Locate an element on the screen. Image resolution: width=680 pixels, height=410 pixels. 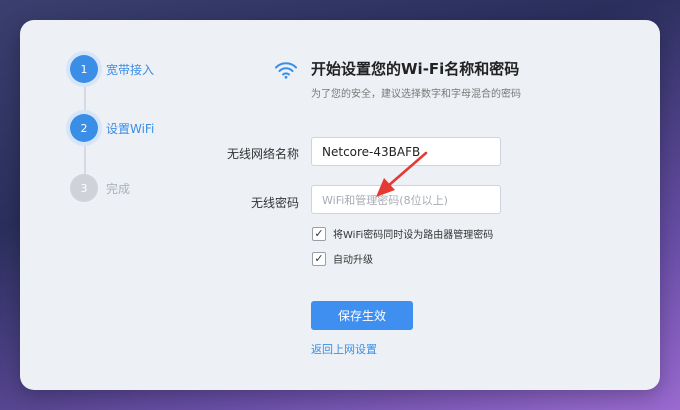
auto-upgrade-label: 自动升级 is located at coordinates (353, 260).